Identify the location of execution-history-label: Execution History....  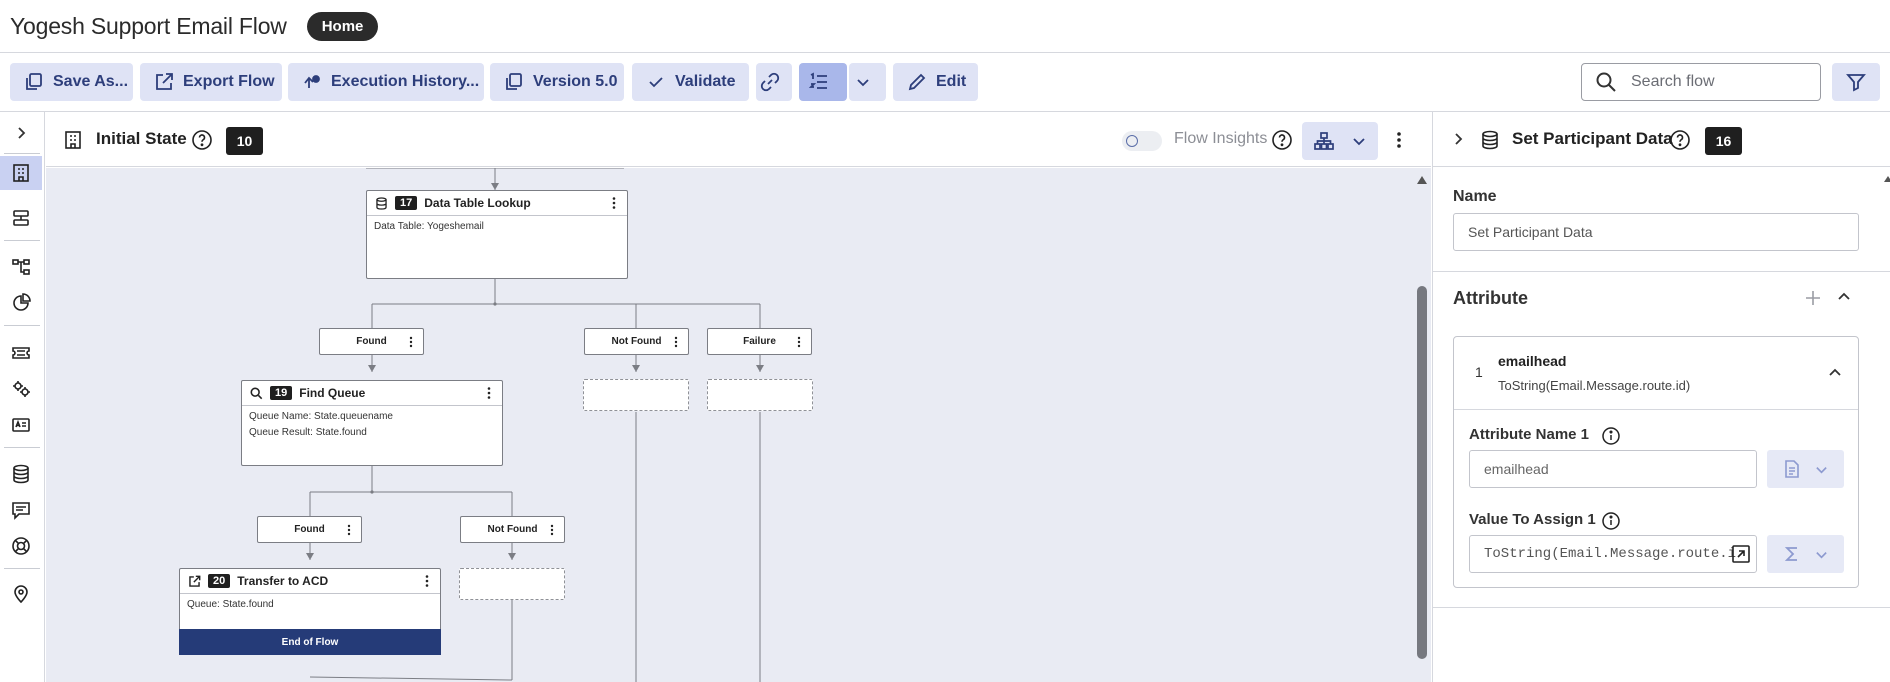
(405, 81).